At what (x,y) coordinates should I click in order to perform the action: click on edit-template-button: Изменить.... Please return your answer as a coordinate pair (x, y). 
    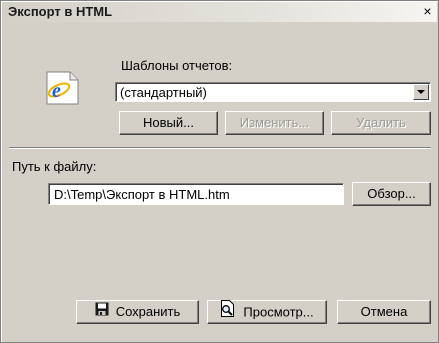
    Looking at the image, I should click on (274, 123).